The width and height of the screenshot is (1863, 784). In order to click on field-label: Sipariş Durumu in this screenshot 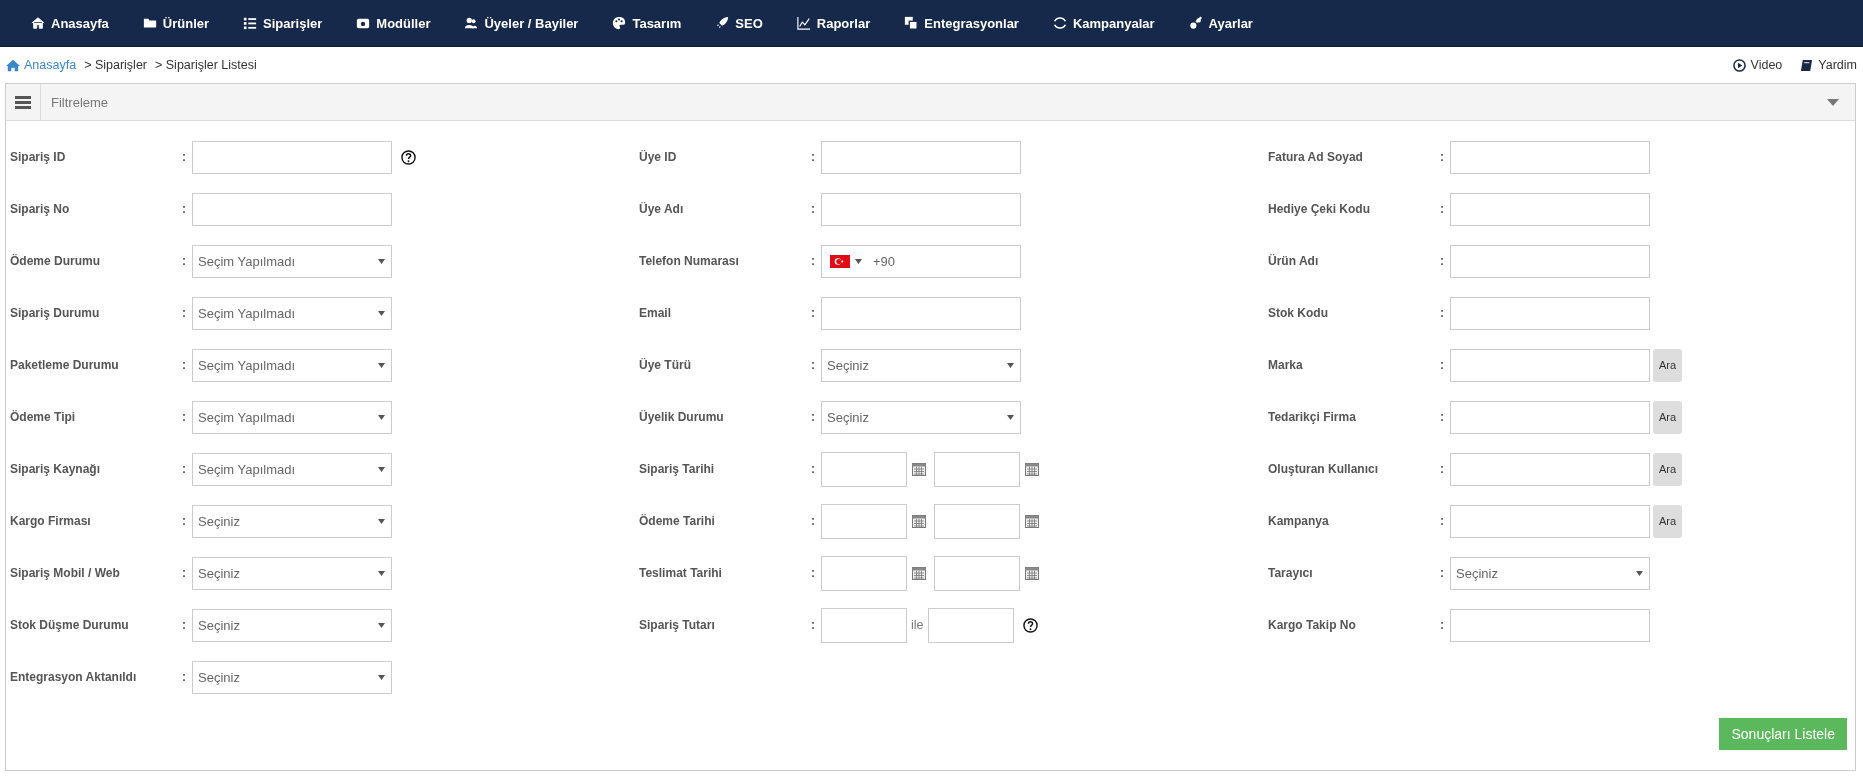, I will do `click(55, 313)`.